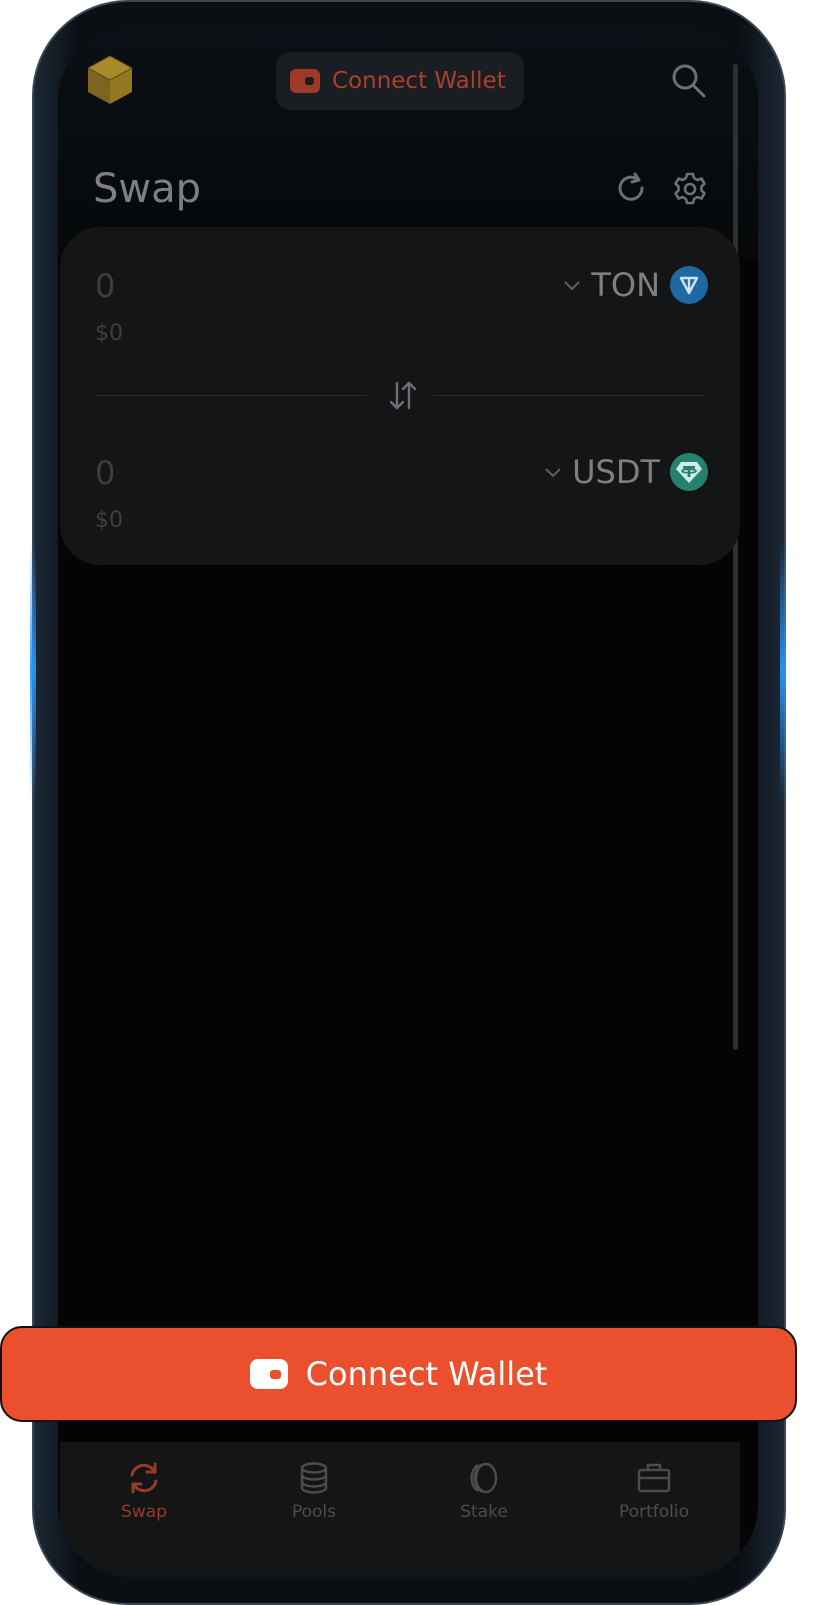 This screenshot has width=816, height=1605. I want to click on search-icon, so click(689, 81).